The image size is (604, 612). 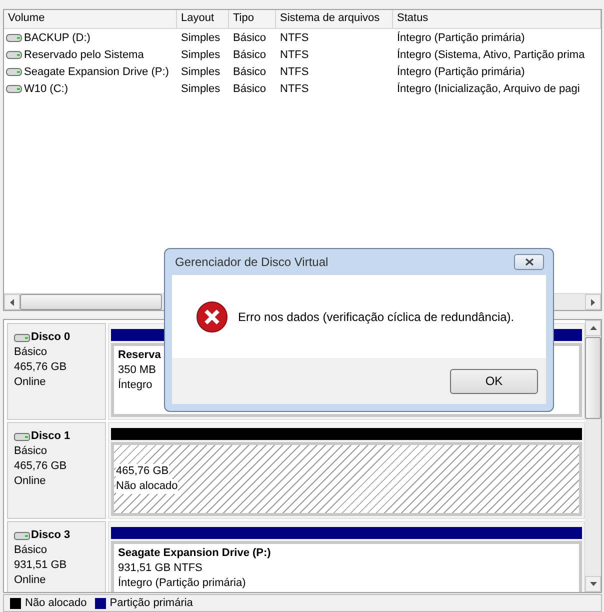 I want to click on scroll-right-icon, so click(x=593, y=302).